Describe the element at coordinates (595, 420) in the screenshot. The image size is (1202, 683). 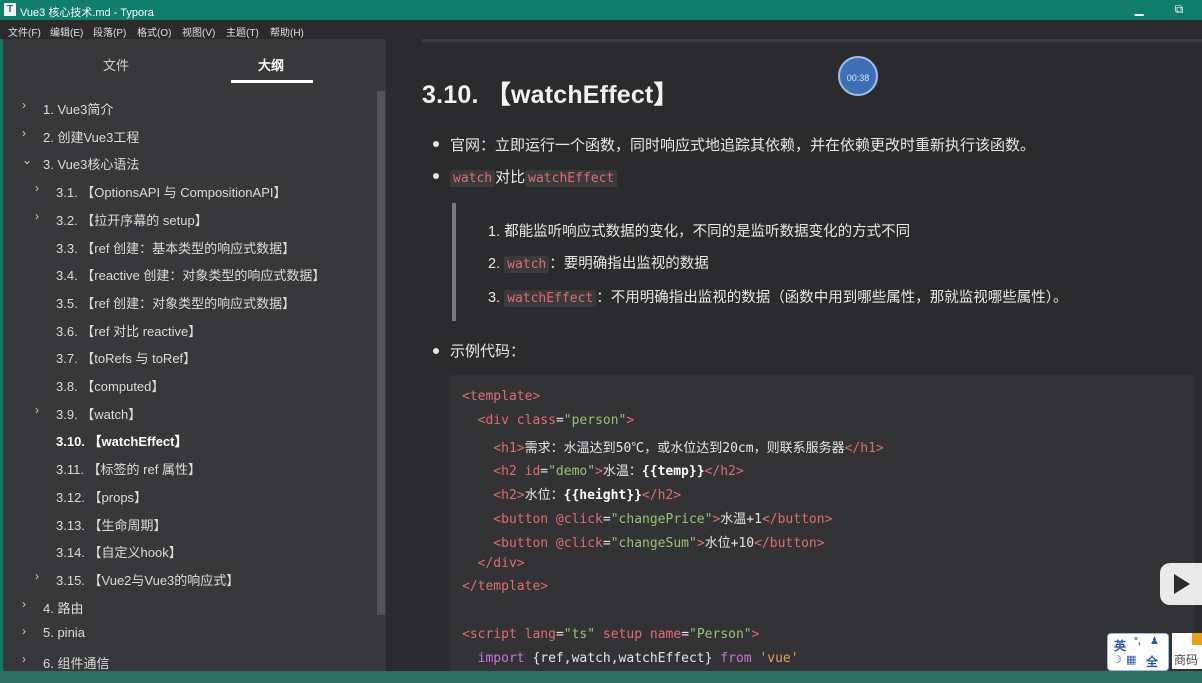
I see `code-token: "person"` at that location.